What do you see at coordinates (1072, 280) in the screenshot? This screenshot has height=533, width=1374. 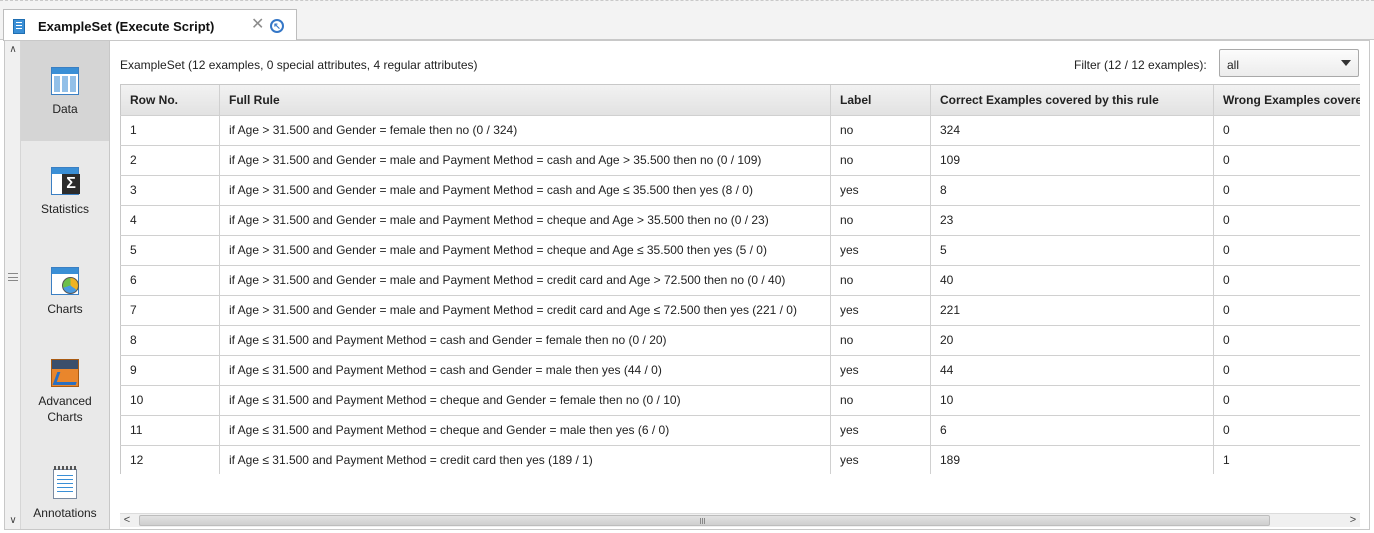 I see `cell-correct-count: 40` at bounding box center [1072, 280].